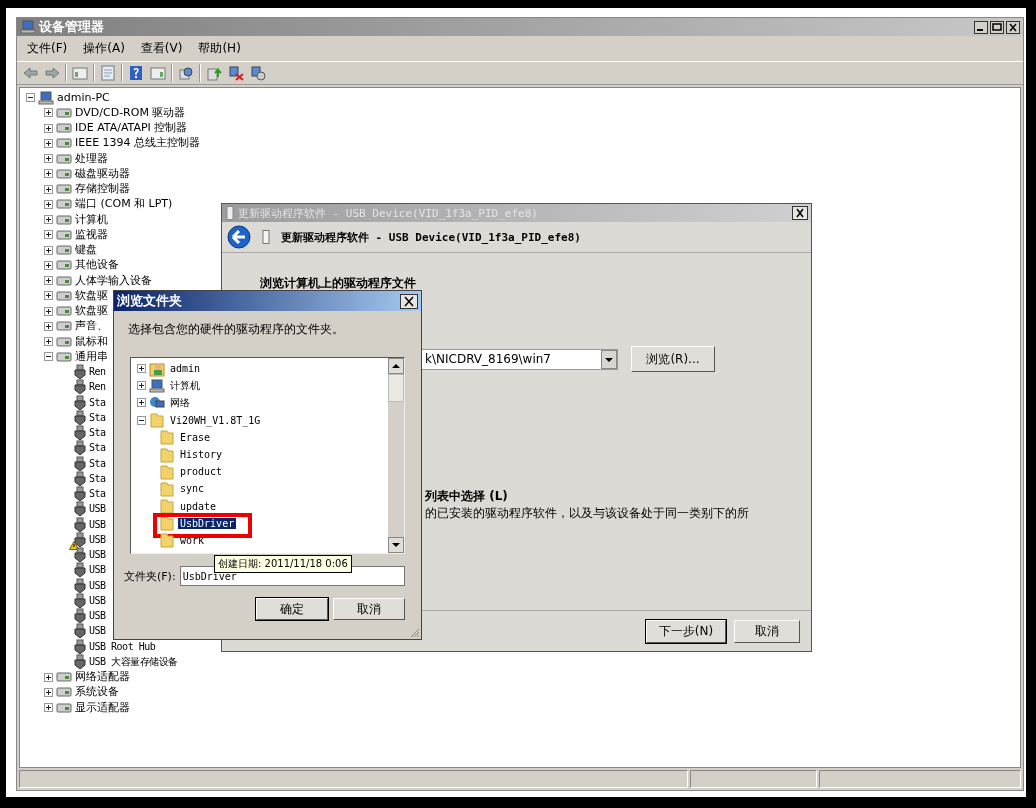  Describe the element at coordinates (185, 385) in the screenshot. I see `folder-item: 计算机` at that location.